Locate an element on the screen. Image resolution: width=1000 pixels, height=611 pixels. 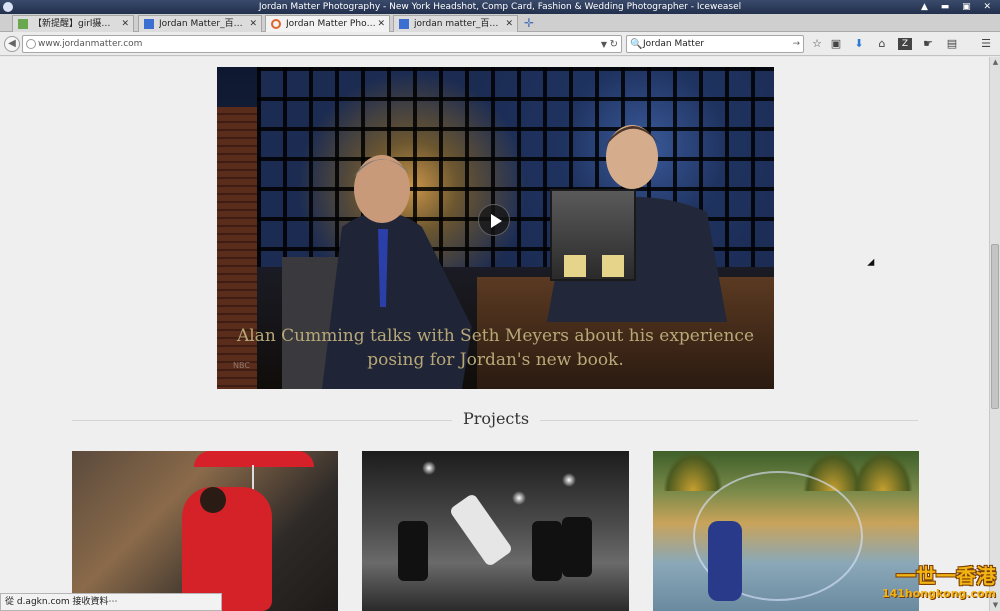
nbc-logo: NBC is located at coordinates (241, 365).